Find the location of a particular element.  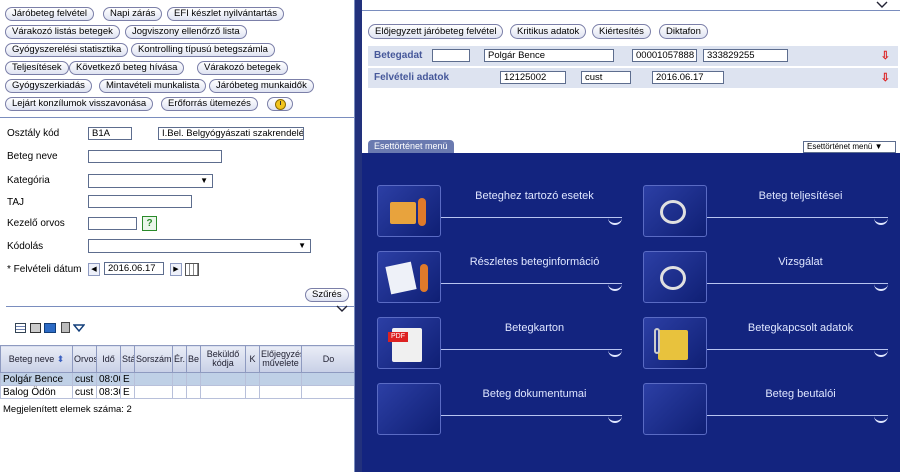

kategoria-select: ▼ is located at coordinates (150, 181).